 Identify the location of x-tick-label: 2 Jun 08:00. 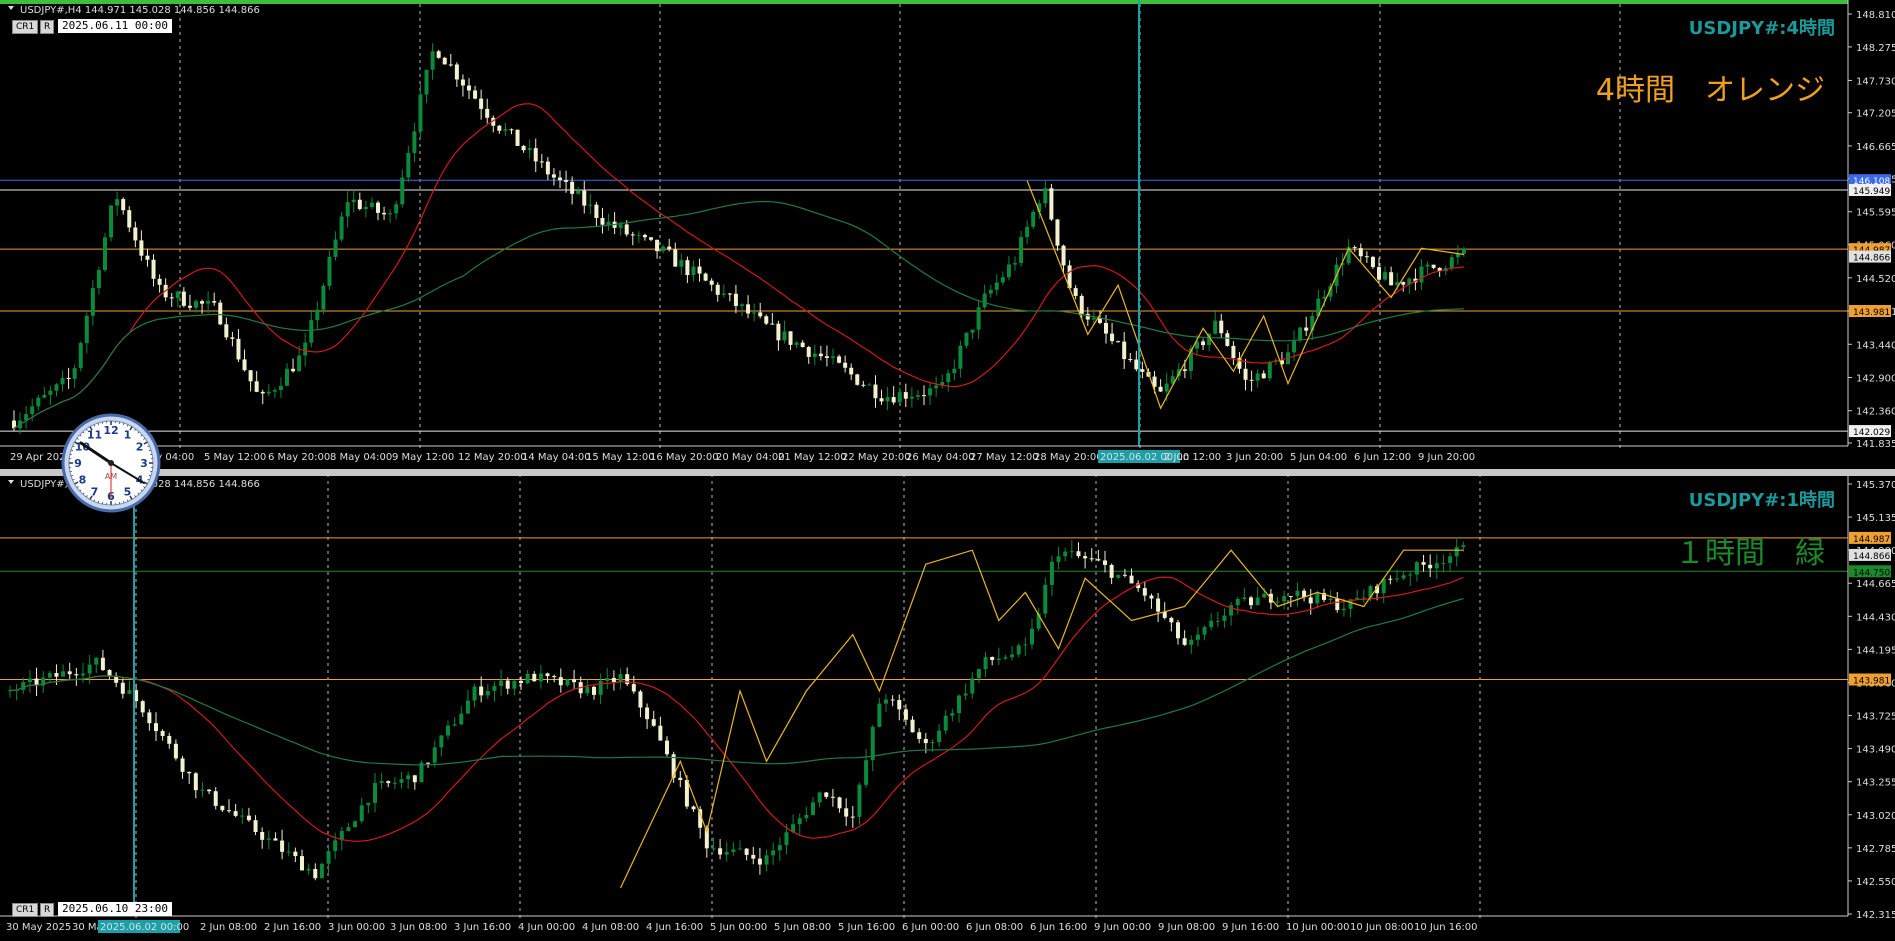
(228, 927).